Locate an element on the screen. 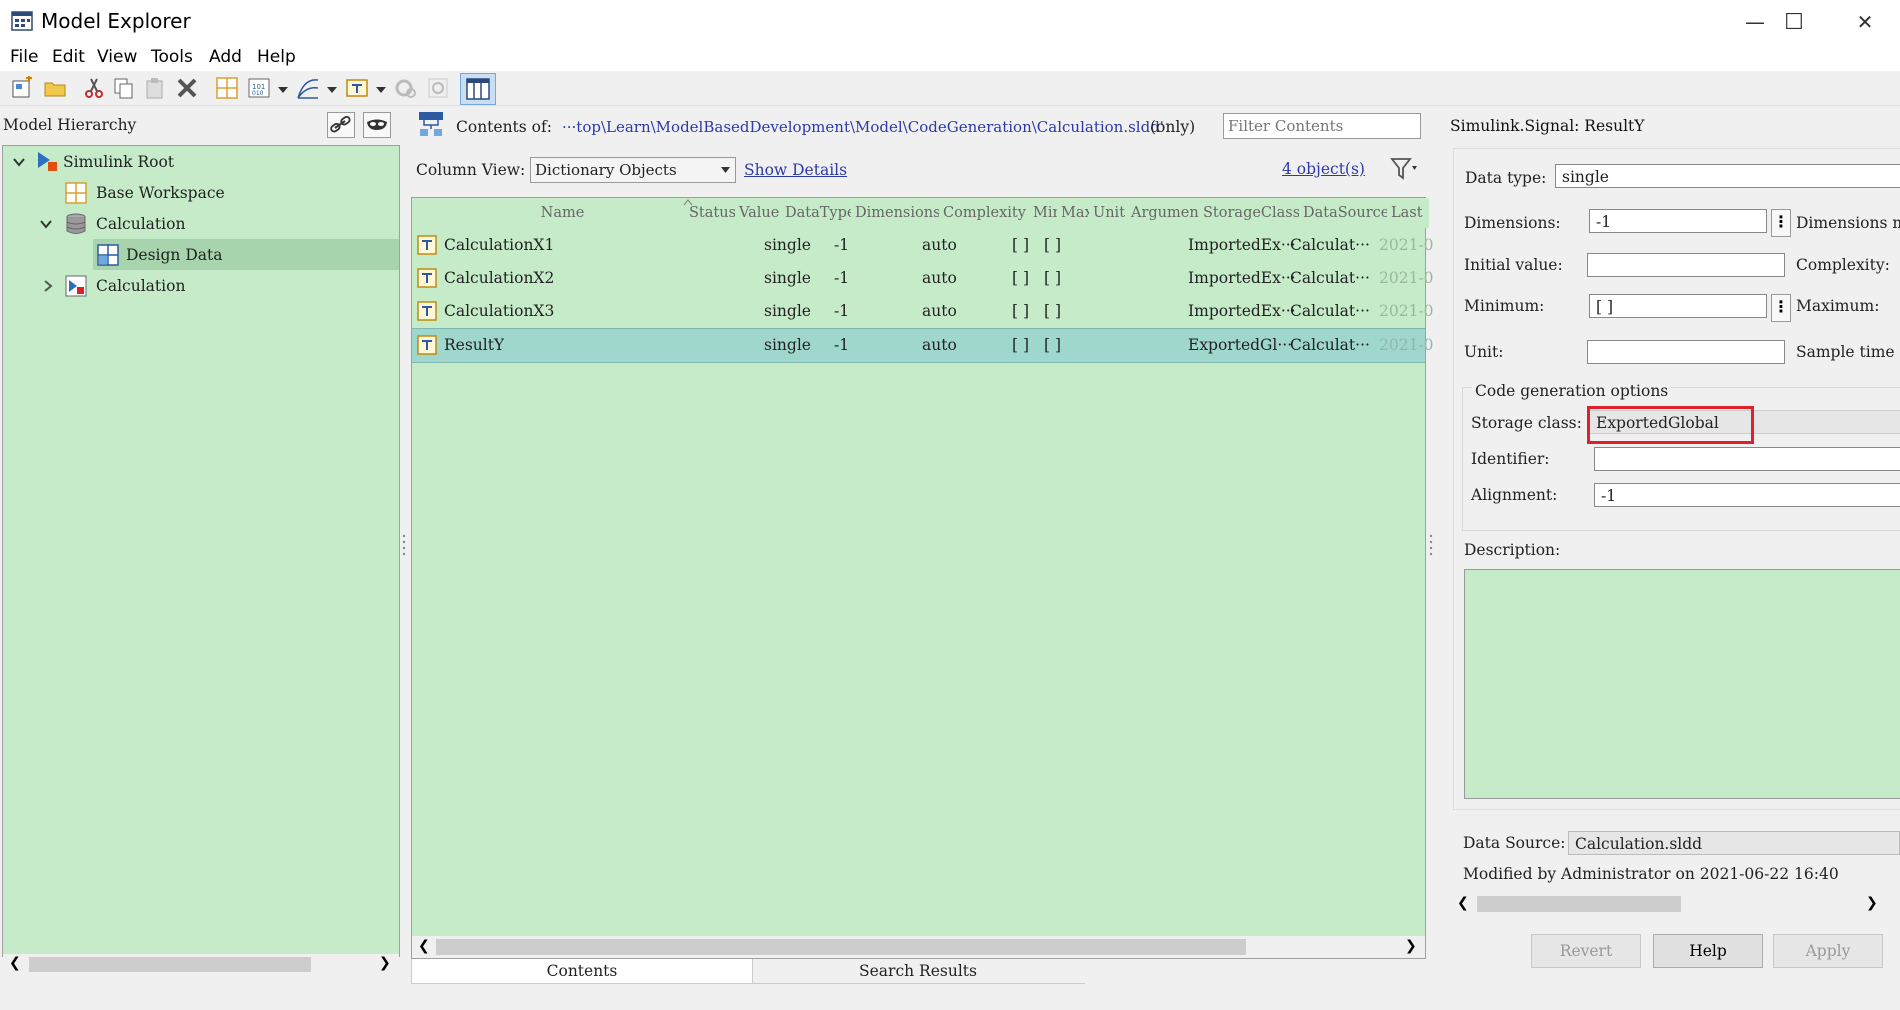 The width and height of the screenshot is (1900, 1010). chevron-right-icon is located at coordinates (48, 286).